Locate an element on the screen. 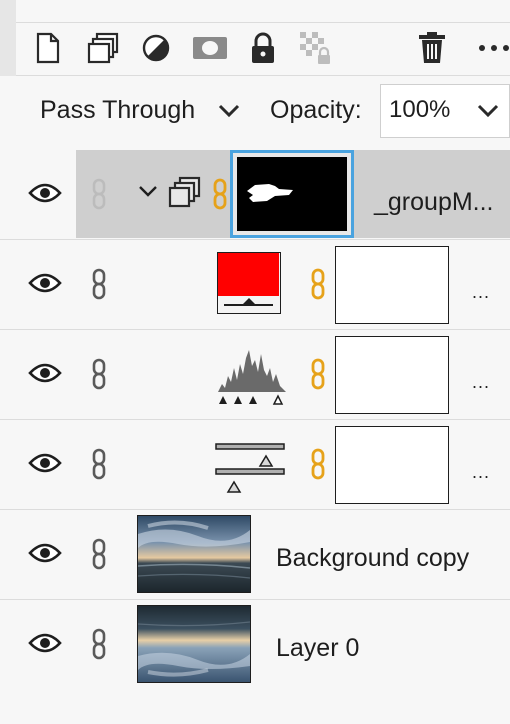  blend-mode-dropdown: Pass Through is located at coordinates (117, 110).